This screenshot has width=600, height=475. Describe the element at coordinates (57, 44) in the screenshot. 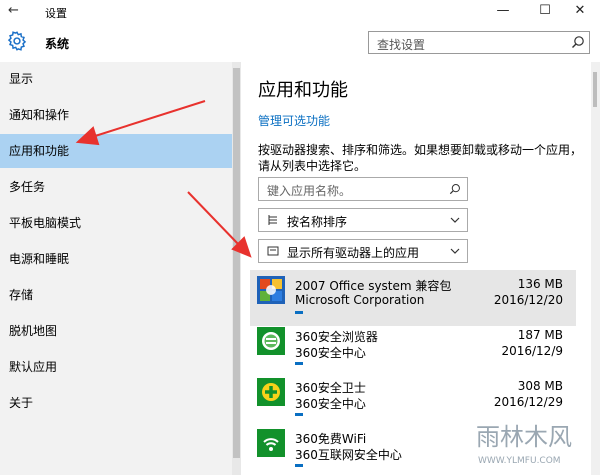

I see `section-title: 系统` at that location.